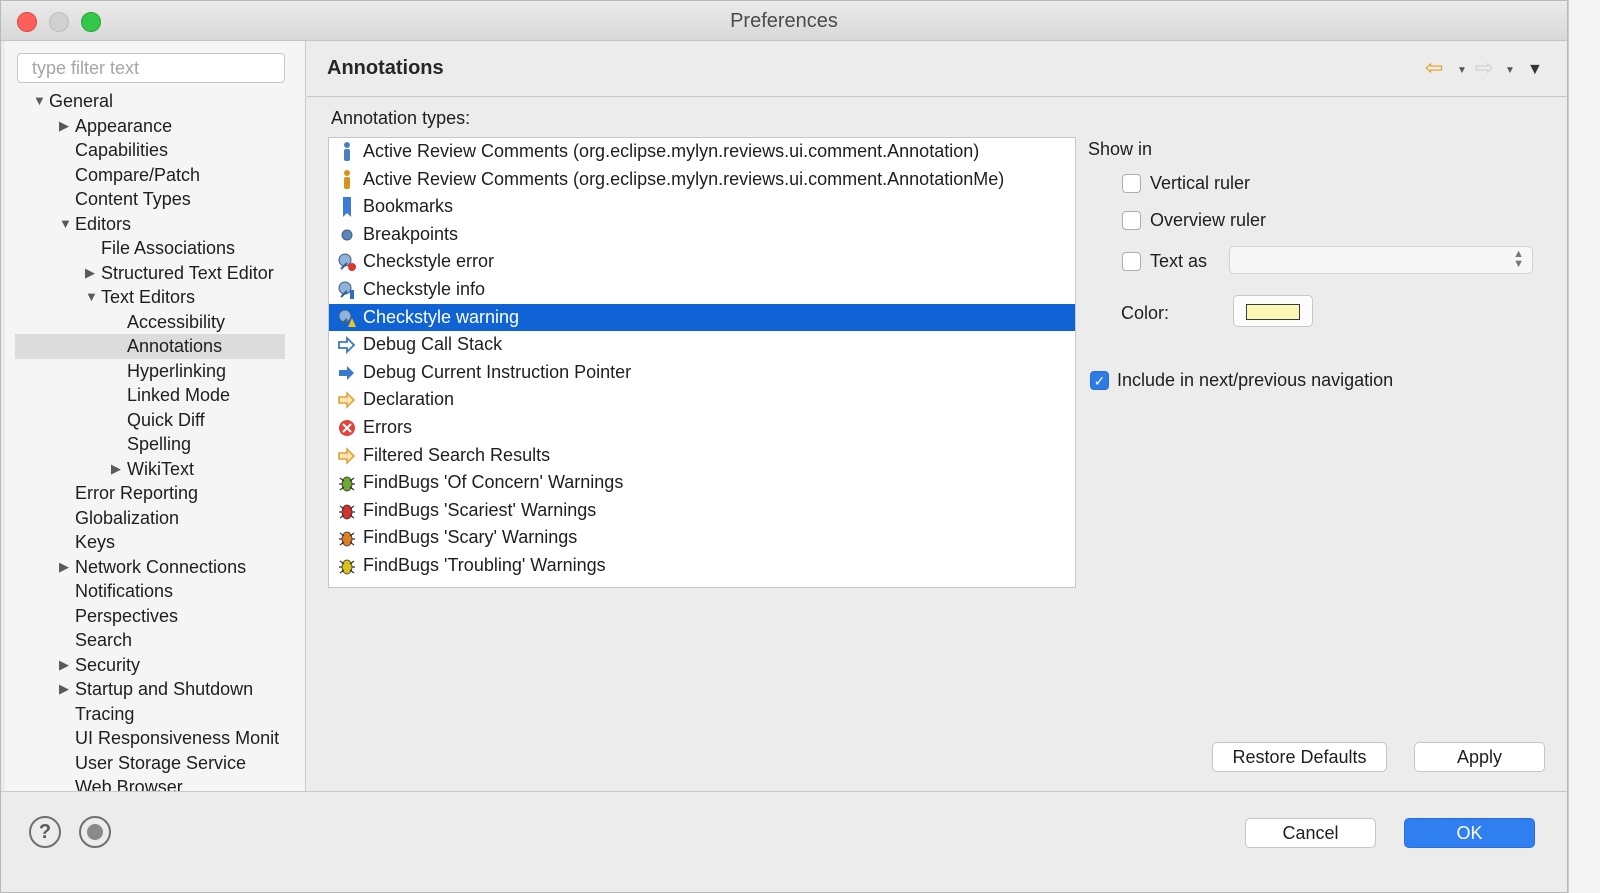 This screenshot has height=893, width=1600. I want to click on cancel-button: Cancel, so click(1310, 833).